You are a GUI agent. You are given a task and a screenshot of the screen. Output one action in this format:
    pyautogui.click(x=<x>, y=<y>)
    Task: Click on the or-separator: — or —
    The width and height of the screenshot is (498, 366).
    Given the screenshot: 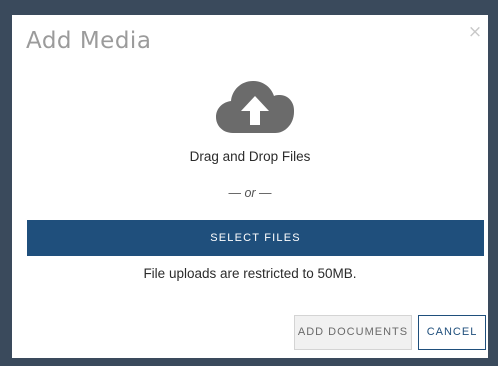 What is the action you would take?
    pyautogui.click(x=250, y=193)
    